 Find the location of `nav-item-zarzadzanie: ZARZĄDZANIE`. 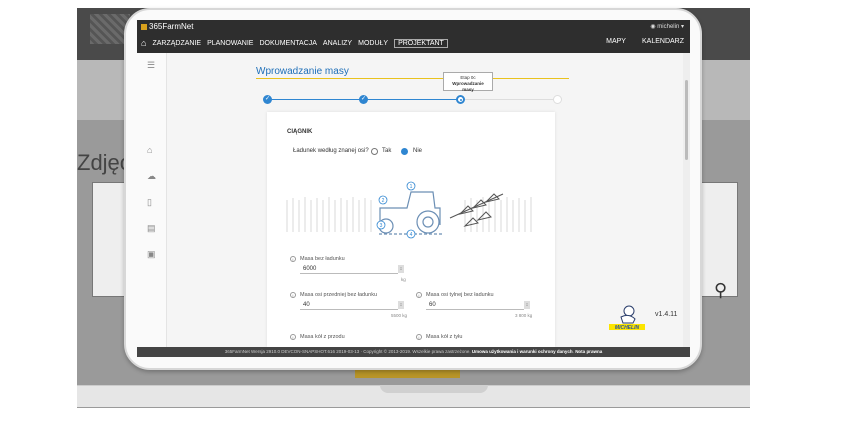

nav-item-zarzadzanie: ZARZĄDZANIE is located at coordinates (176, 43).